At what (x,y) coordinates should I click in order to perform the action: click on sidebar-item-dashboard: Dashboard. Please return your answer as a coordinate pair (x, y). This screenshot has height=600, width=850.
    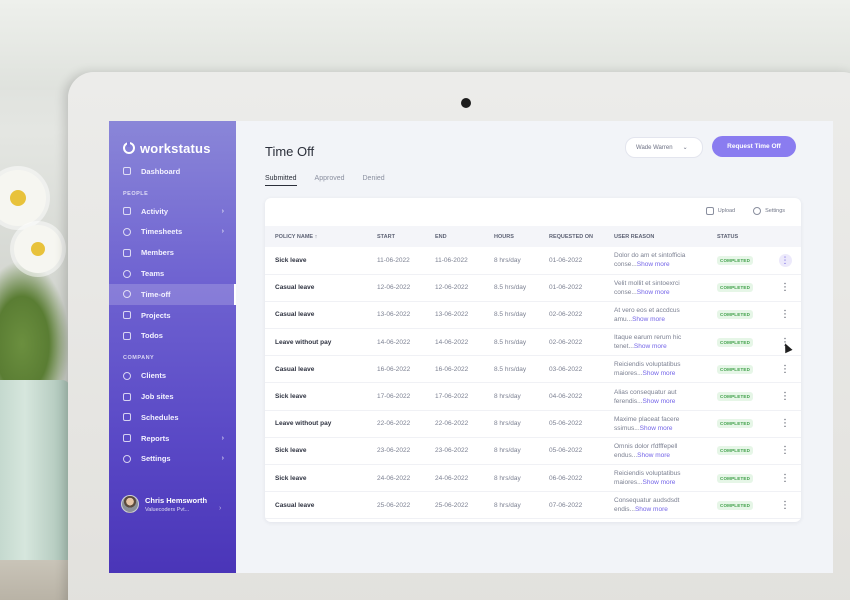
    Looking at the image, I should click on (172, 171).